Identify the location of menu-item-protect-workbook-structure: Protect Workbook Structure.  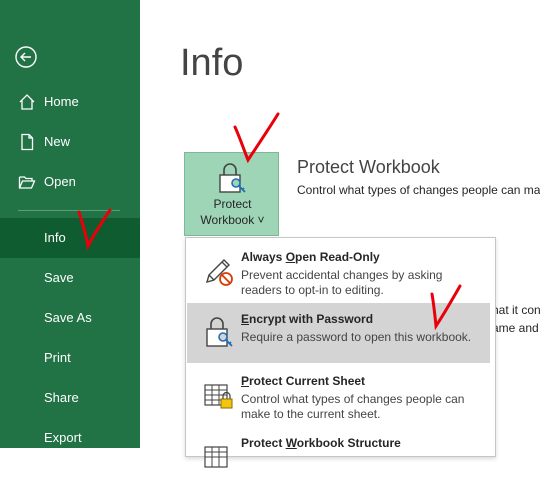
(340, 458).